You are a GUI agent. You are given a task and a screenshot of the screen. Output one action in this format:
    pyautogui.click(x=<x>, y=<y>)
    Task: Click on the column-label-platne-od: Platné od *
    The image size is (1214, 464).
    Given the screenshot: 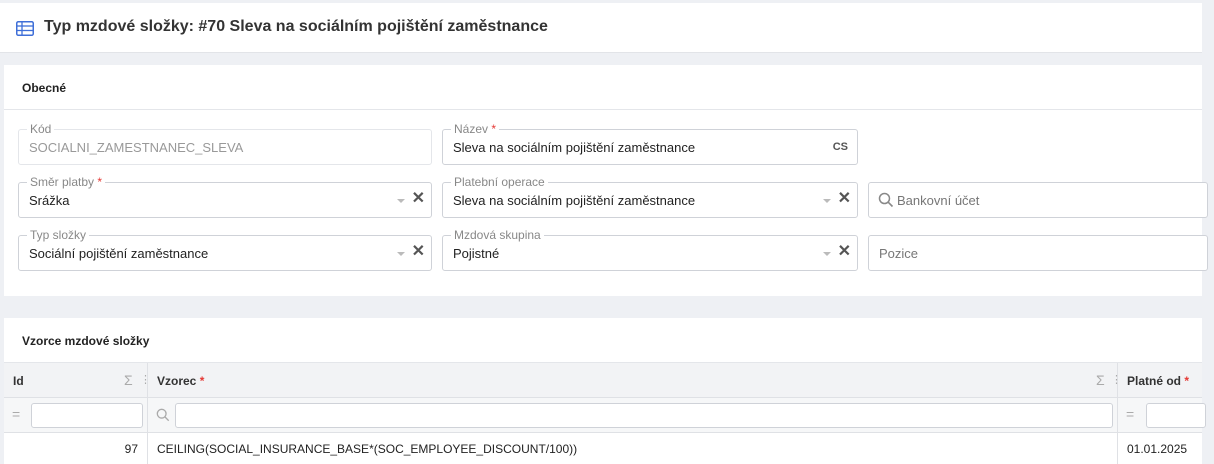 What is the action you would take?
    pyautogui.click(x=1158, y=381)
    